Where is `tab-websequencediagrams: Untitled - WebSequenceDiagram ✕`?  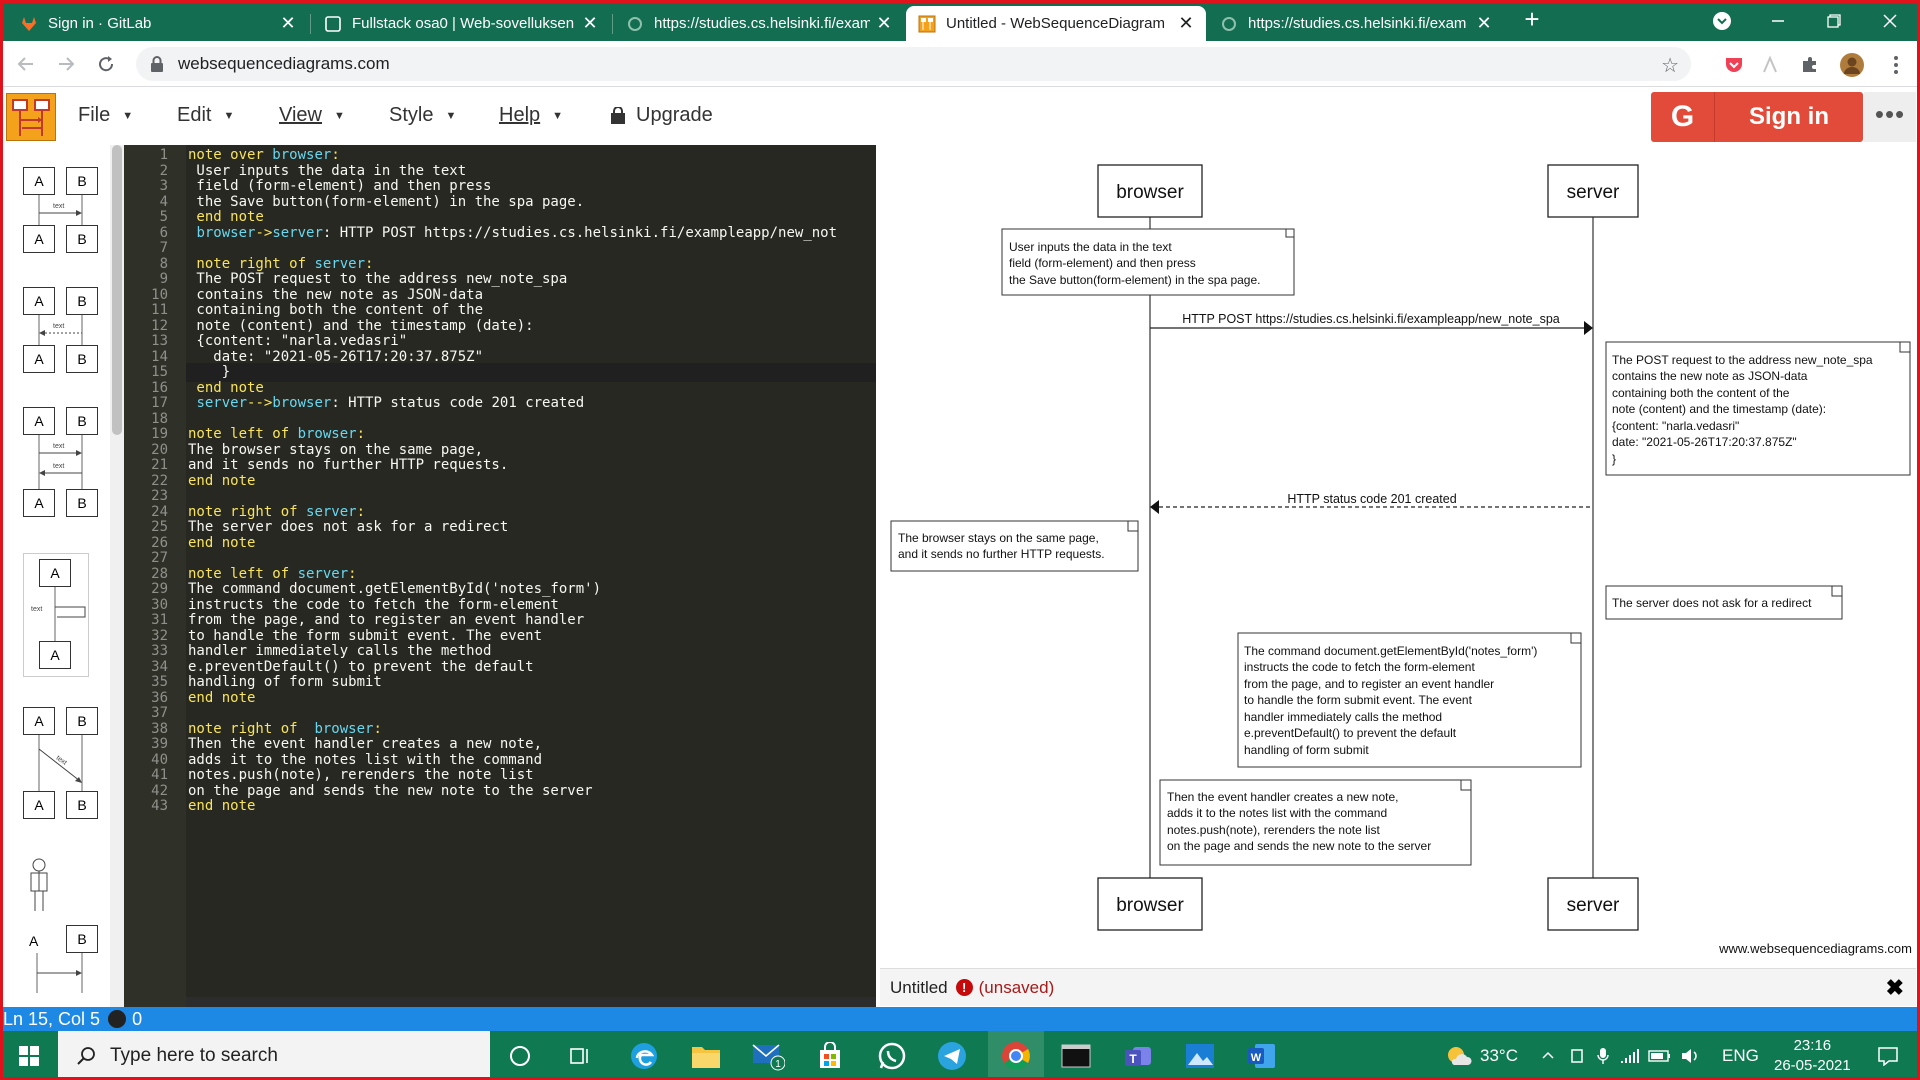 tab-websequencediagrams: Untitled - WebSequenceDiagram ✕ is located at coordinates (1056, 23).